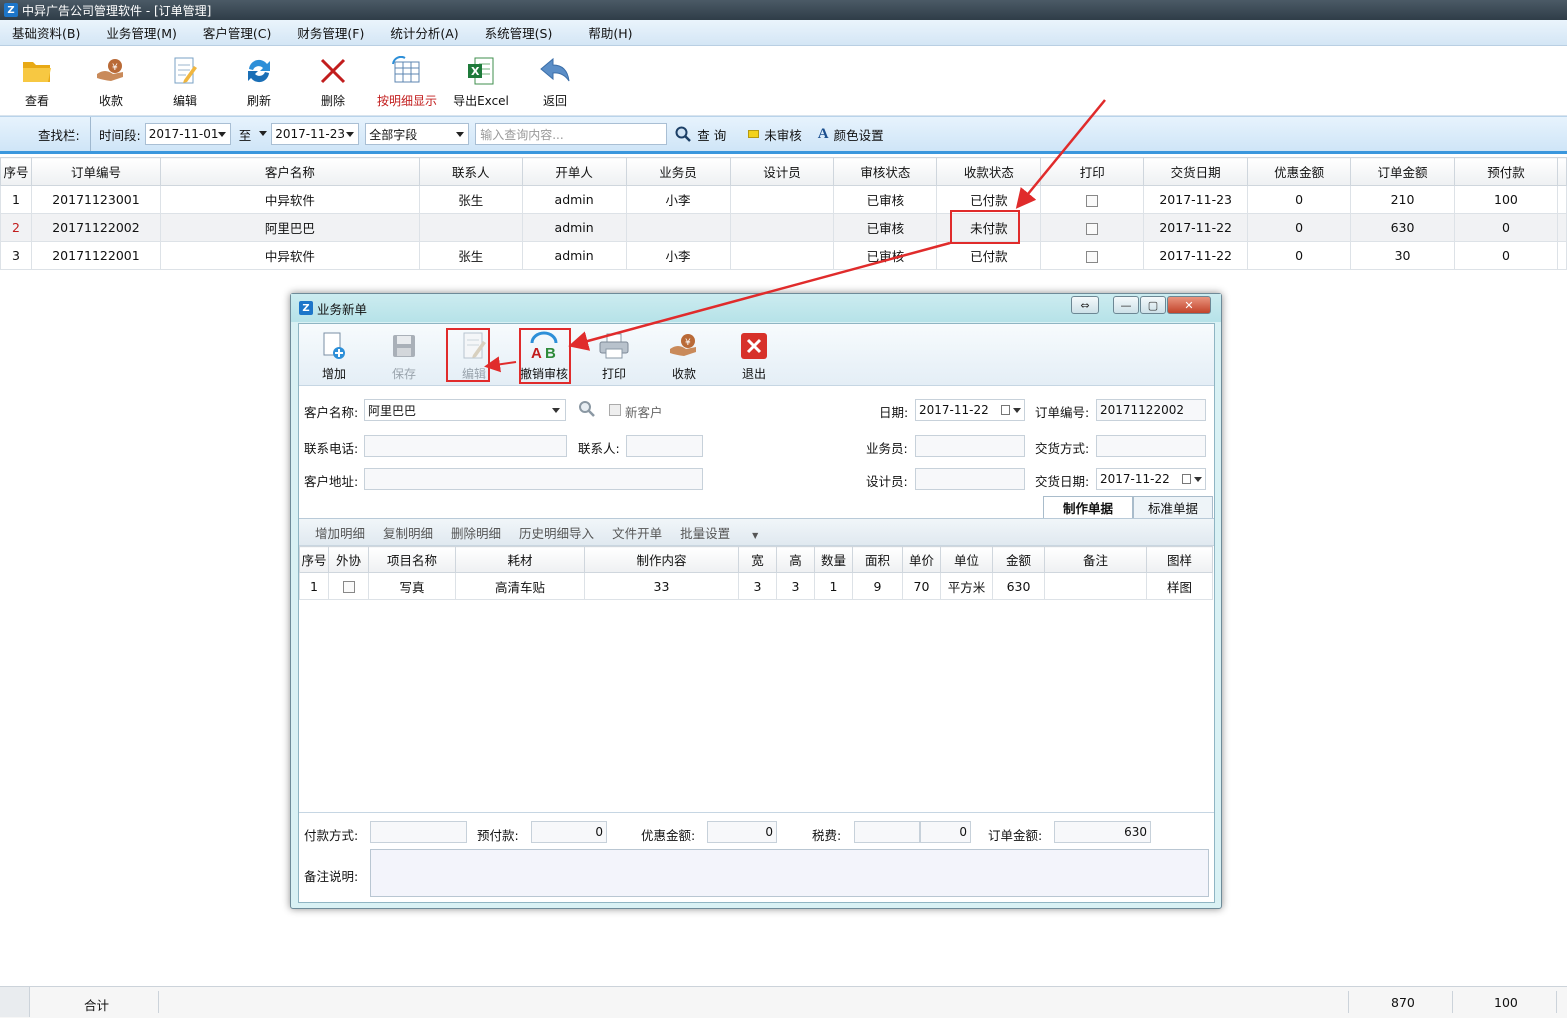  I want to click on col-header: 耗材, so click(520, 559).